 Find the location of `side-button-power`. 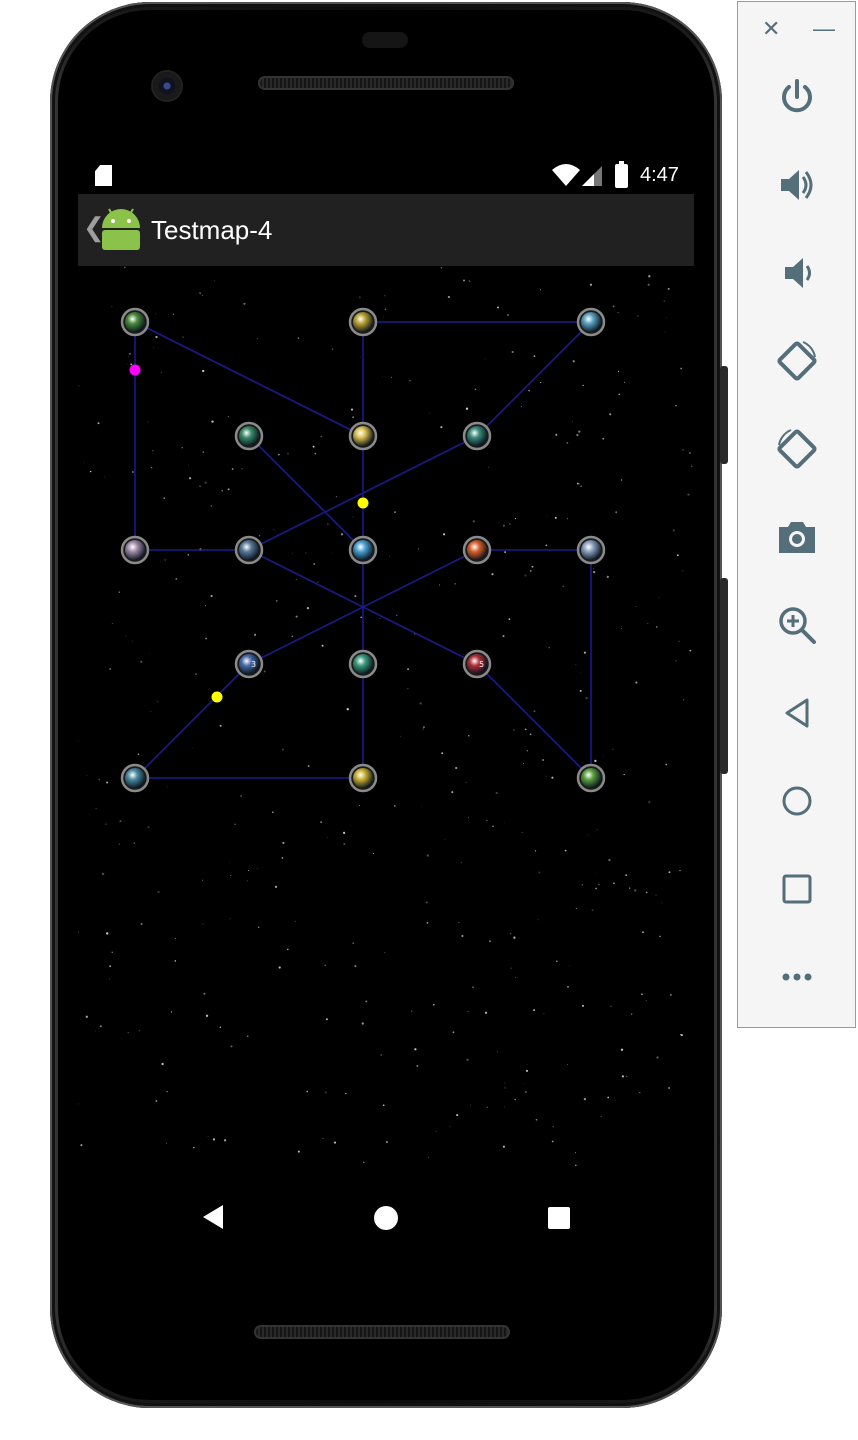

side-button-power is located at coordinates (724, 415).